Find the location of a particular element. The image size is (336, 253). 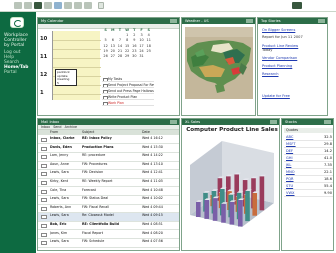

col-from: From is located at coordinates (54, 132).